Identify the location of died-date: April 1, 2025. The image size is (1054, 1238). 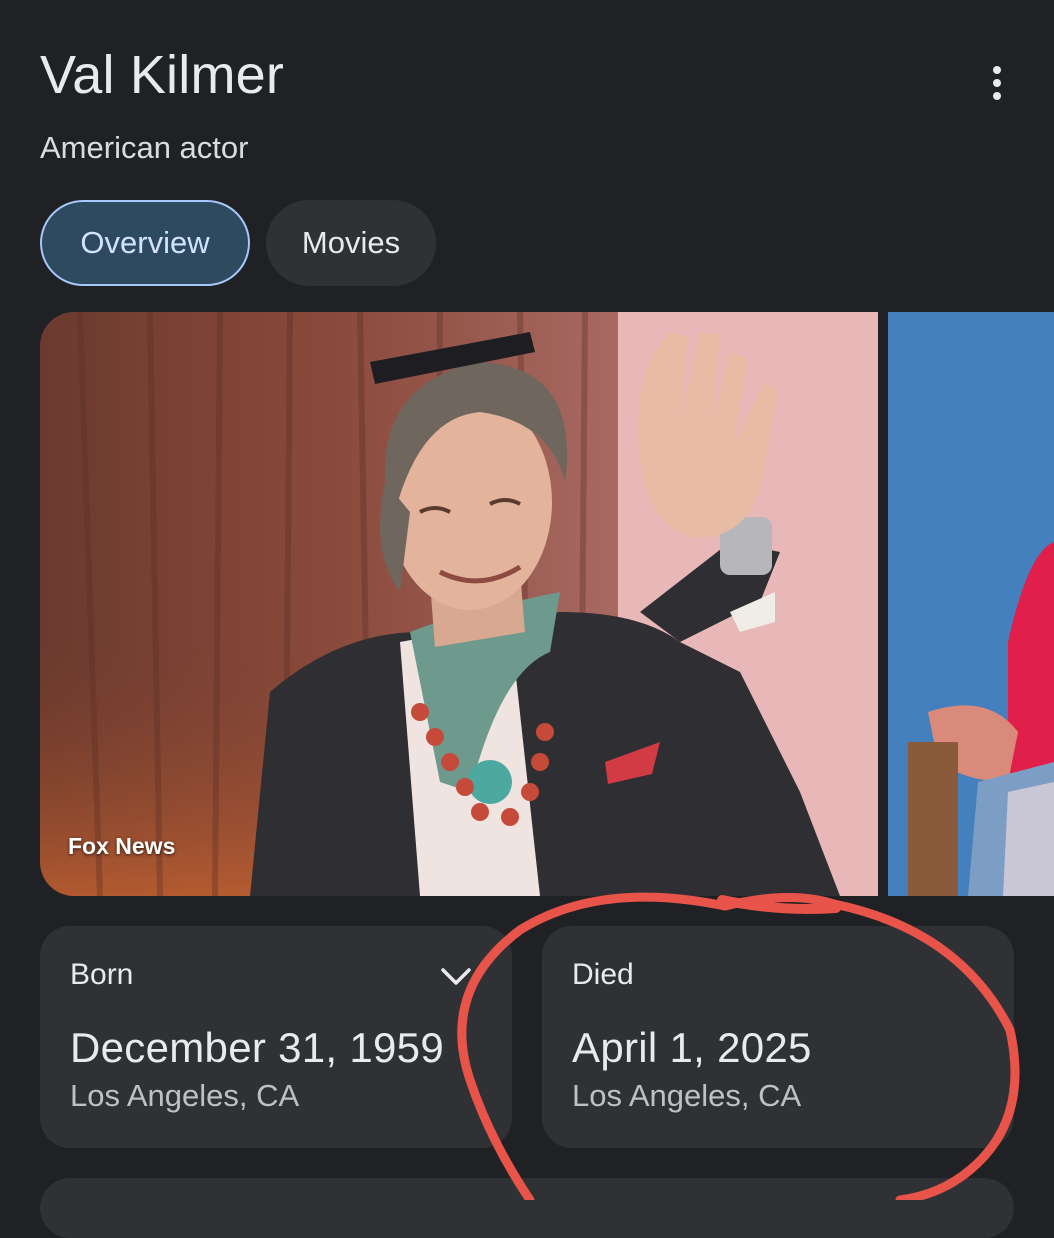
(692, 1047).